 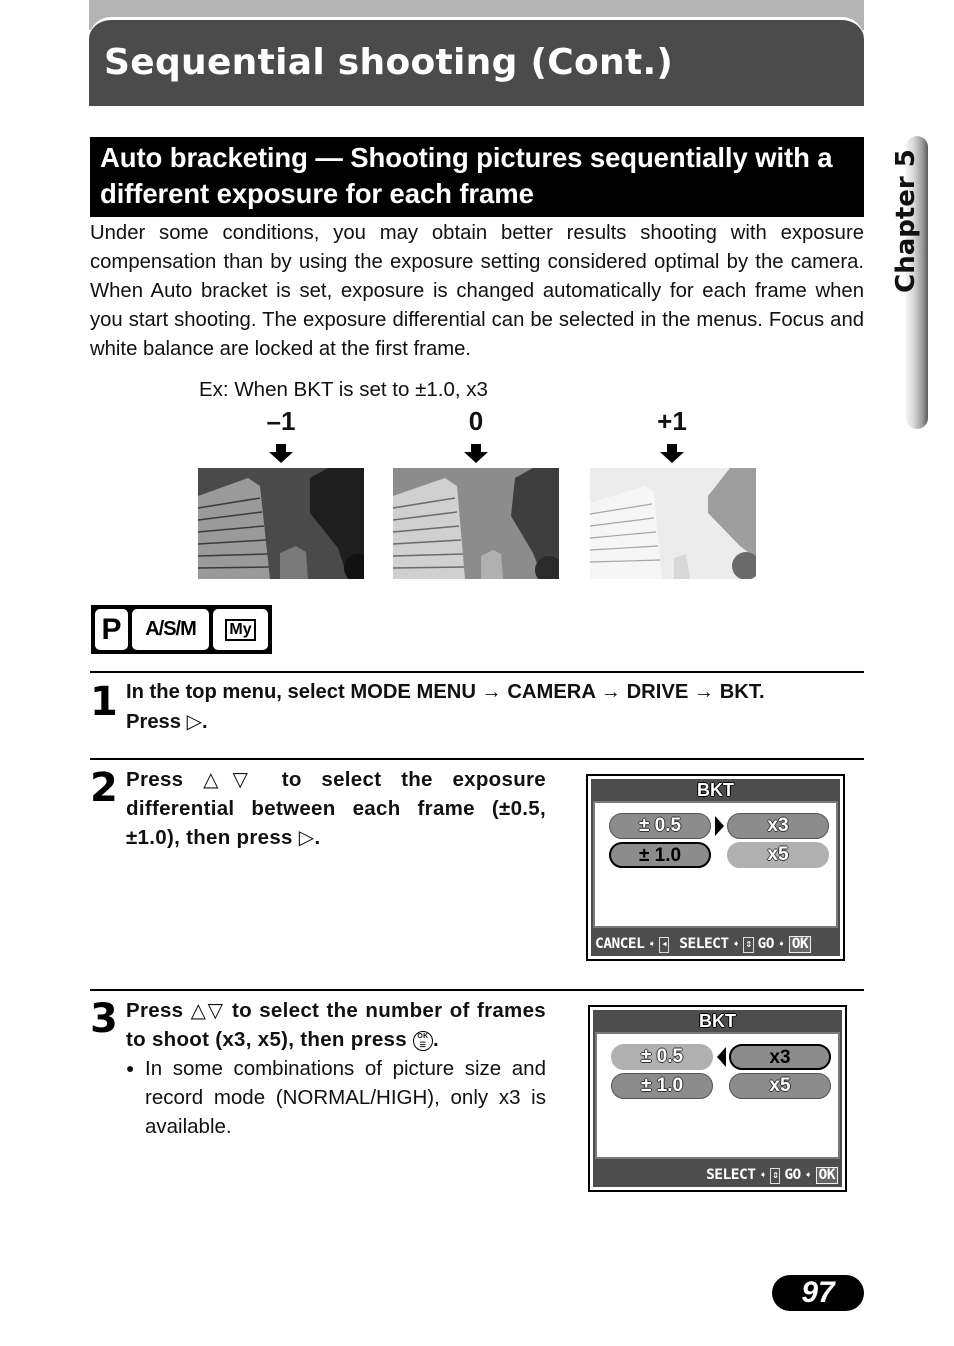 I want to click on step-3-press: Press, so click(x=155, y=1010).